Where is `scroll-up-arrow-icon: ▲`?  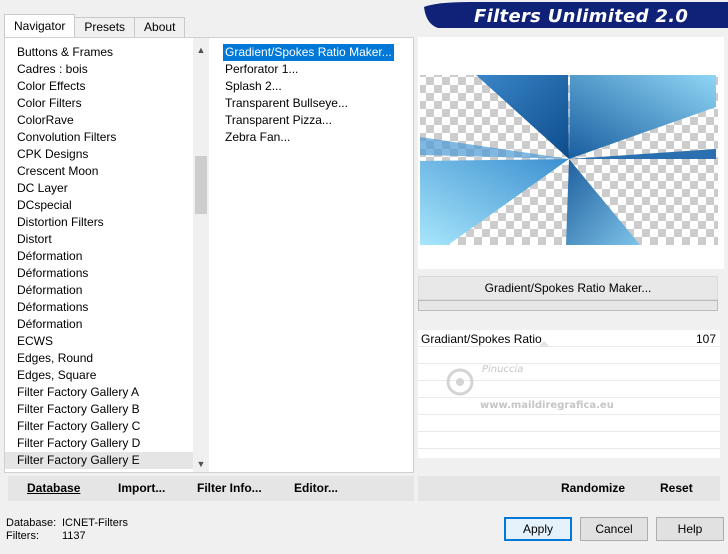 scroll-up-arrow-icon: ▲ is located at coordinates (201, 50).